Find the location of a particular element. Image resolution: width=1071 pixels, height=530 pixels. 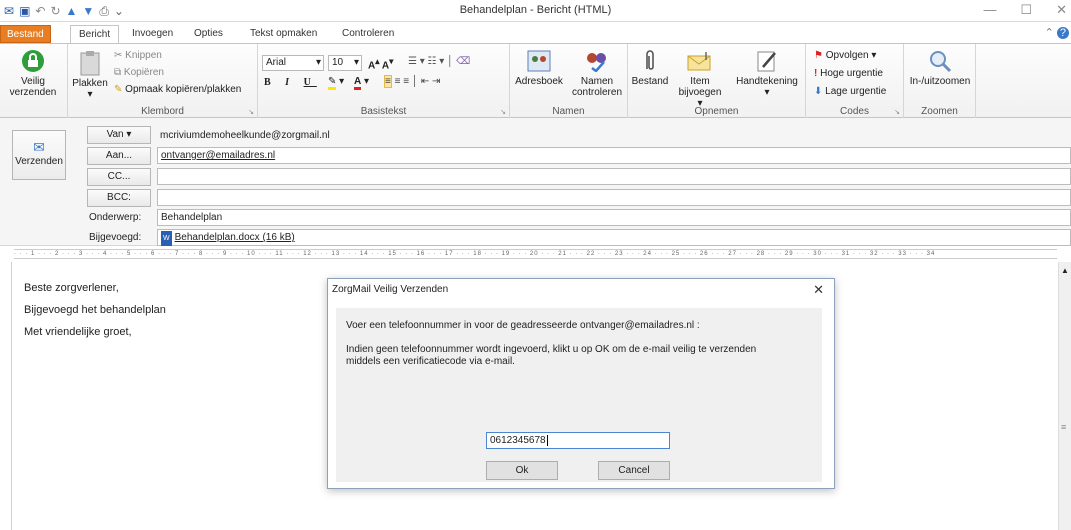

secure-send-group: Veilig verzenden is located at coordinates (34, 81).